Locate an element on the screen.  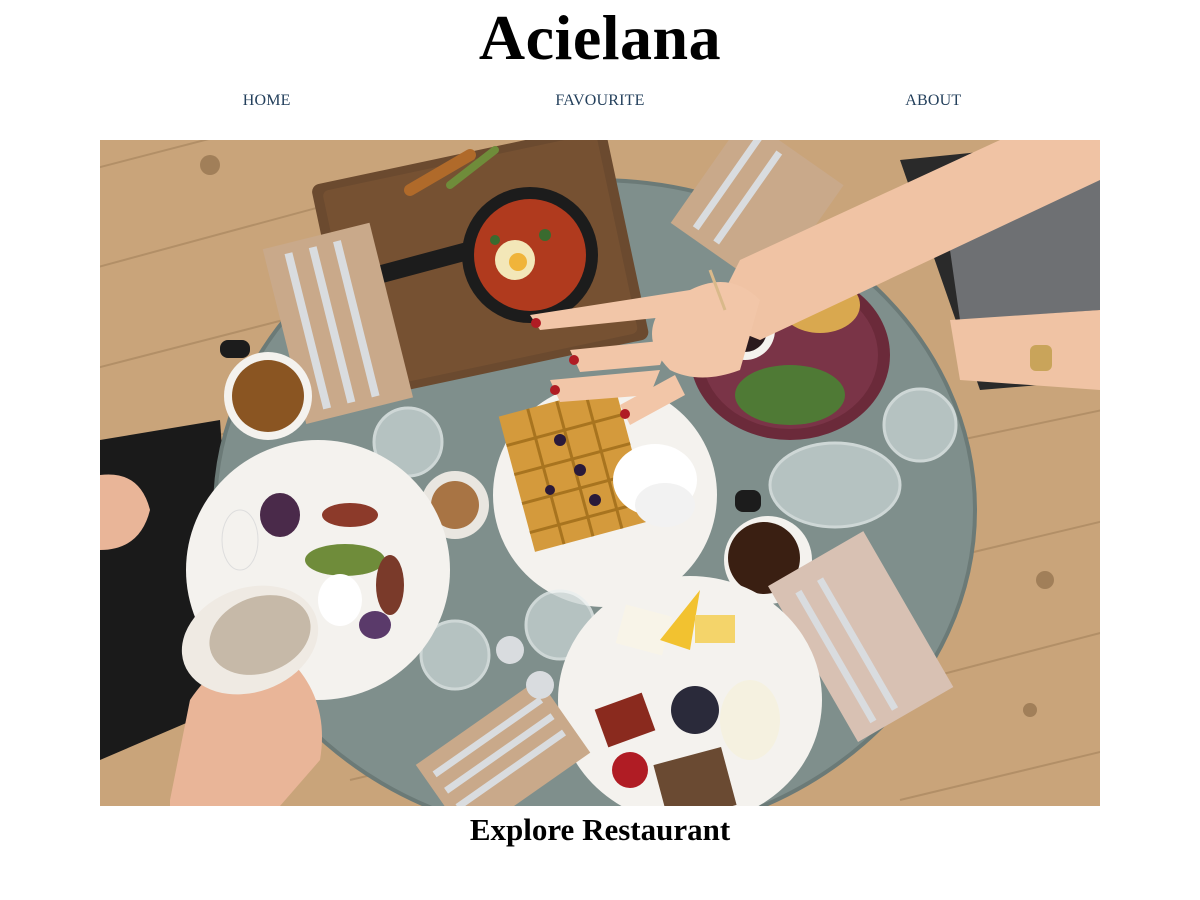
waffle-plate is located at coordinates (605, 495).